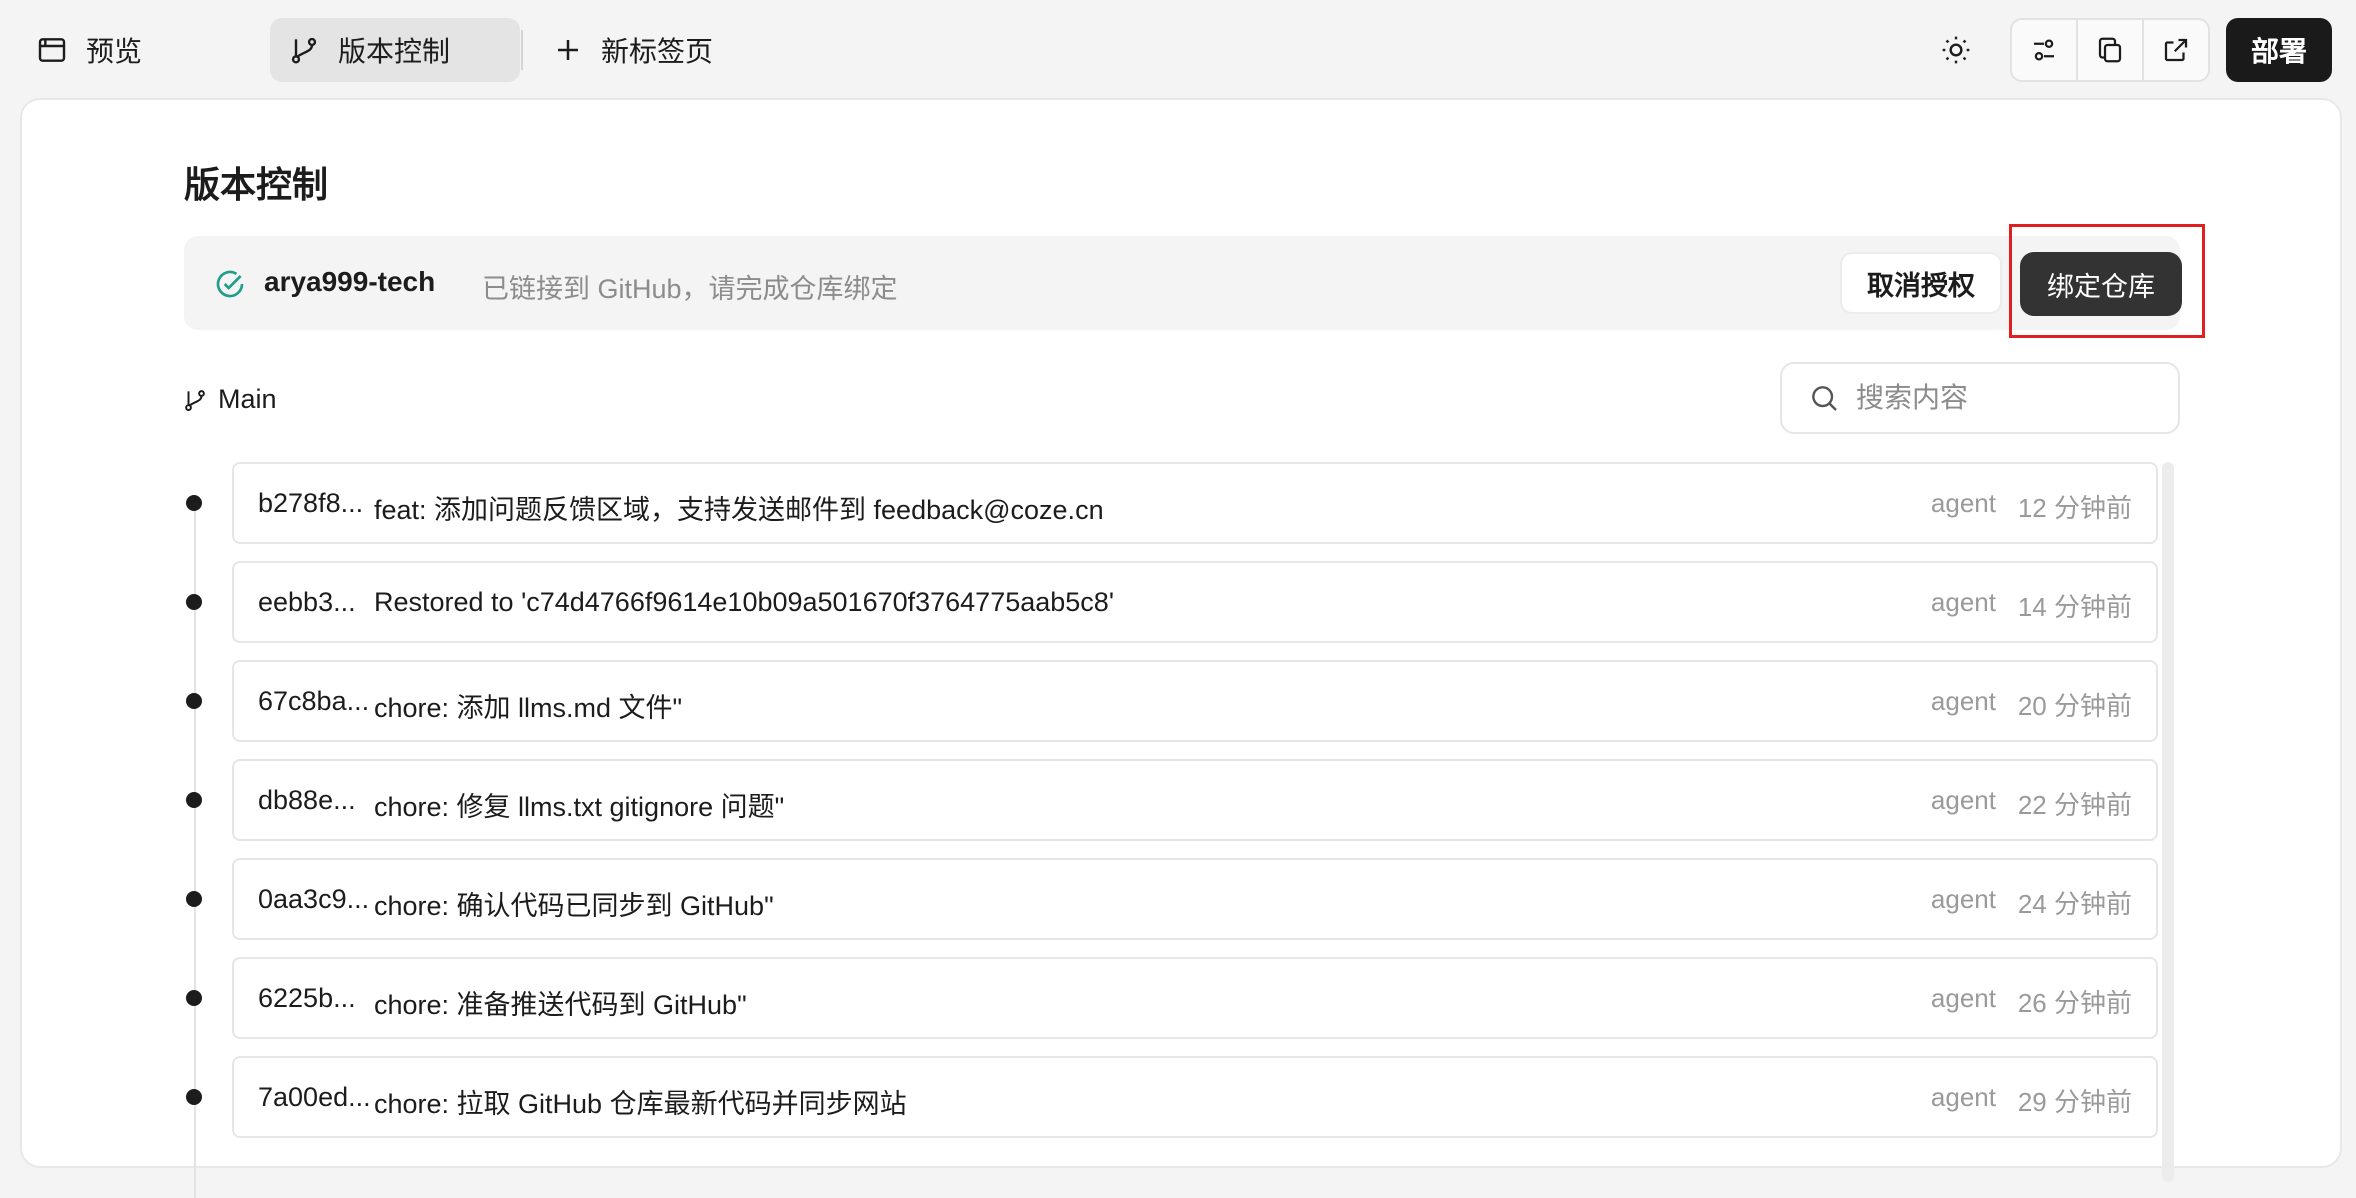 This screenshot has width=2356, height=1198. Describe the element at coordinates (256, 184) in the screenshot. I see `page-title: 版本控制` at that location.